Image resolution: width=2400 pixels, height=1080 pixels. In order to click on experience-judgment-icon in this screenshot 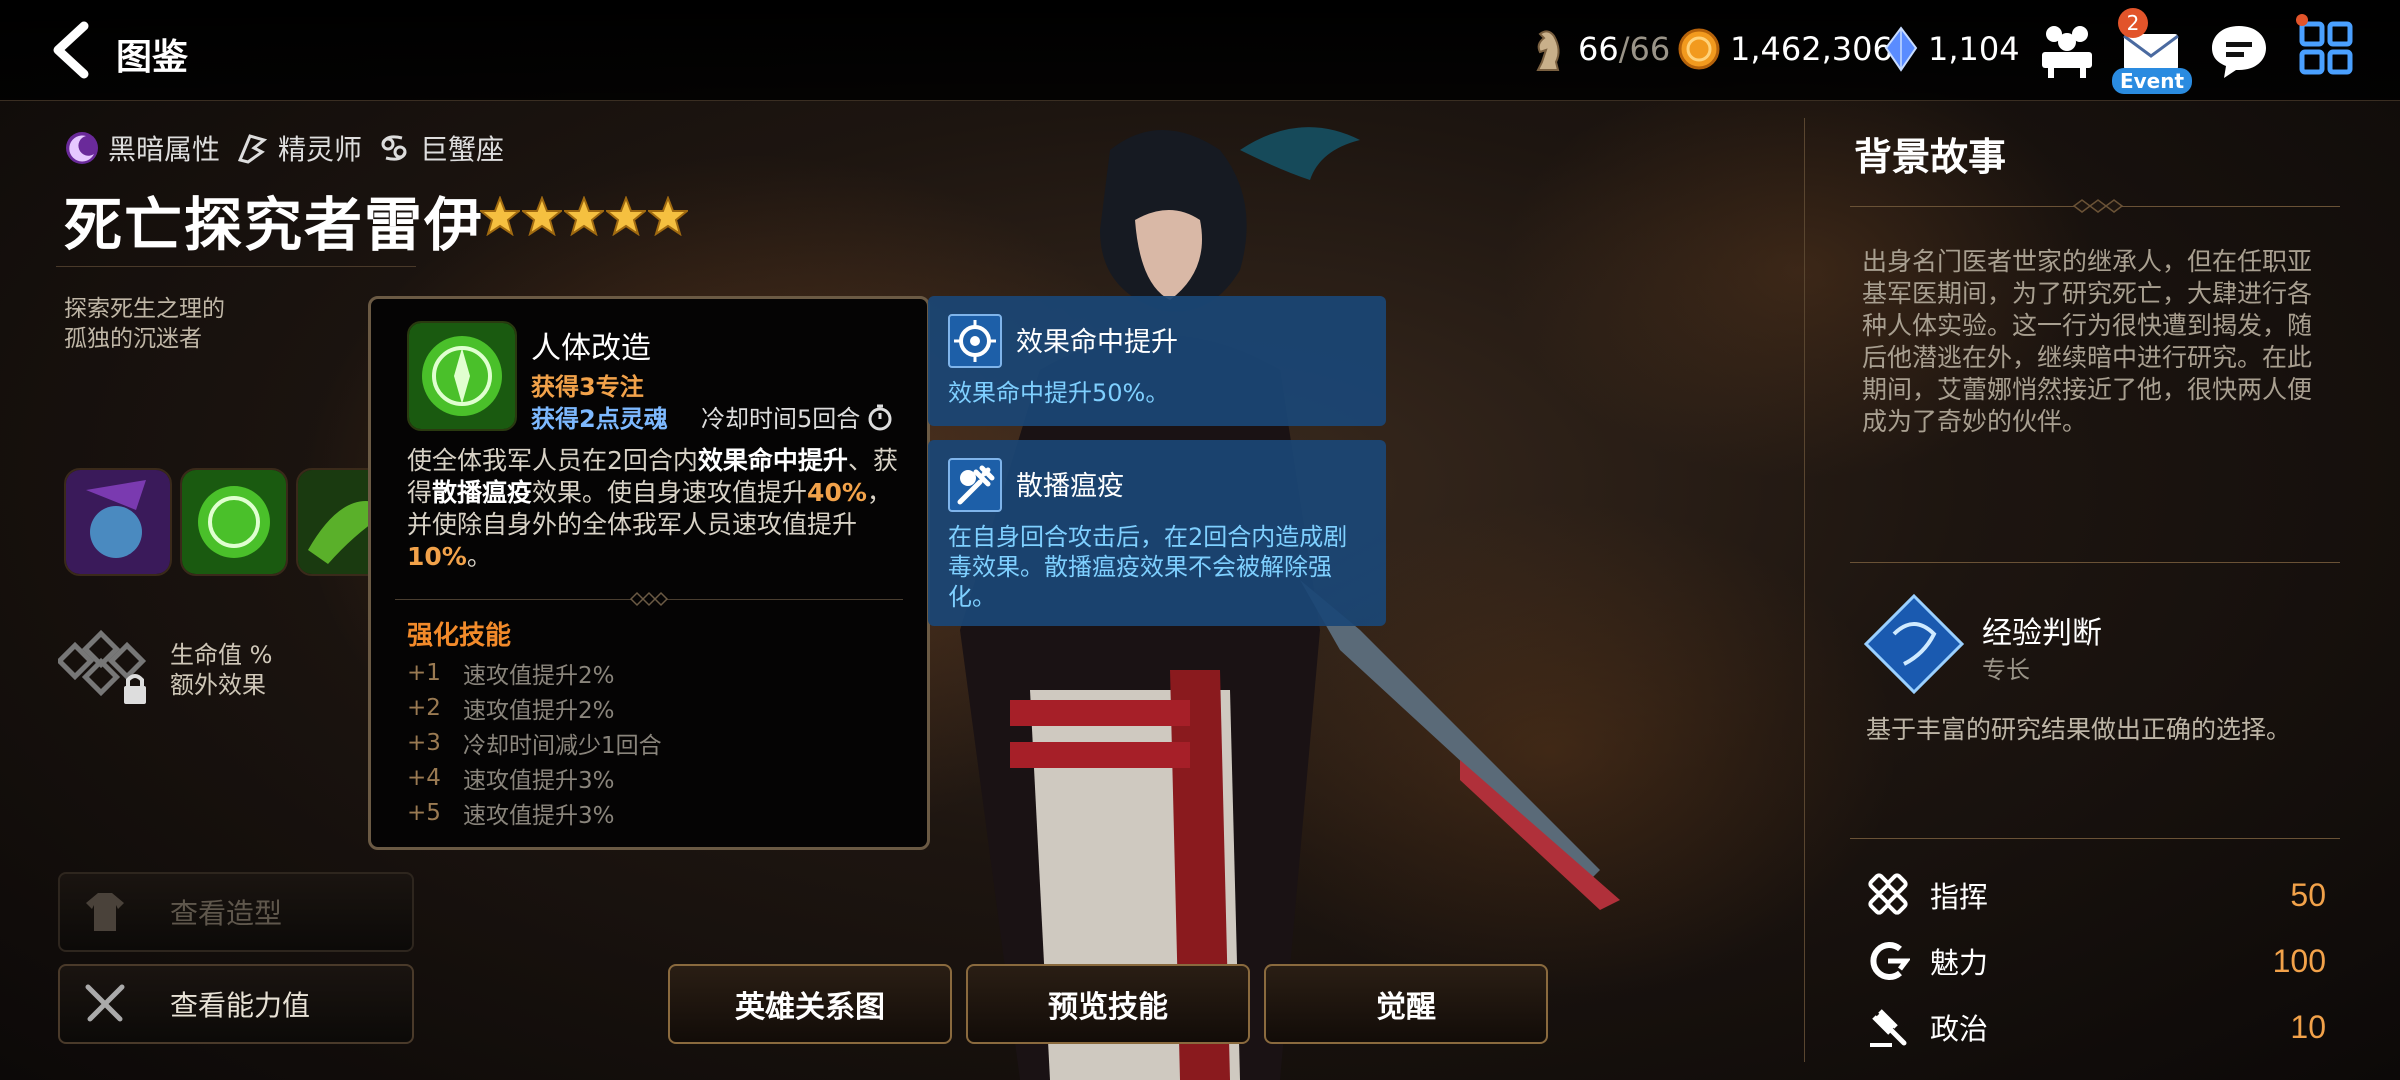, I will do `click(1914, 644)`.